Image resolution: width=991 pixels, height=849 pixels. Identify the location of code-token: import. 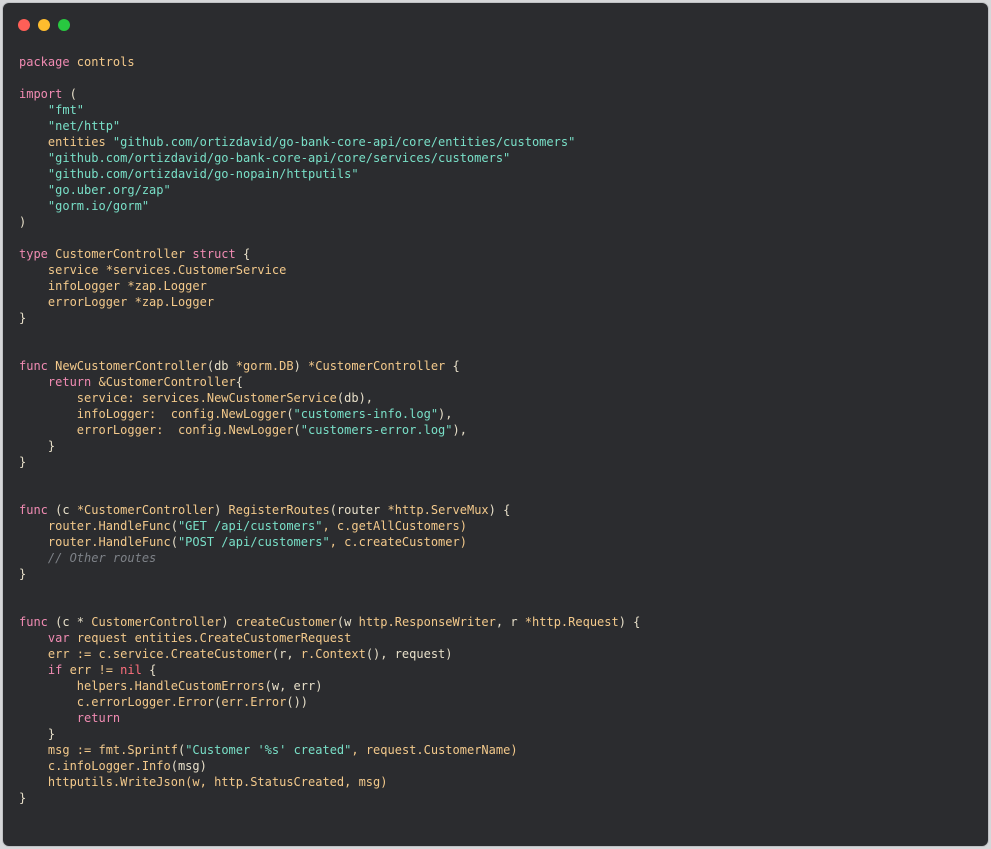
(41, 94).